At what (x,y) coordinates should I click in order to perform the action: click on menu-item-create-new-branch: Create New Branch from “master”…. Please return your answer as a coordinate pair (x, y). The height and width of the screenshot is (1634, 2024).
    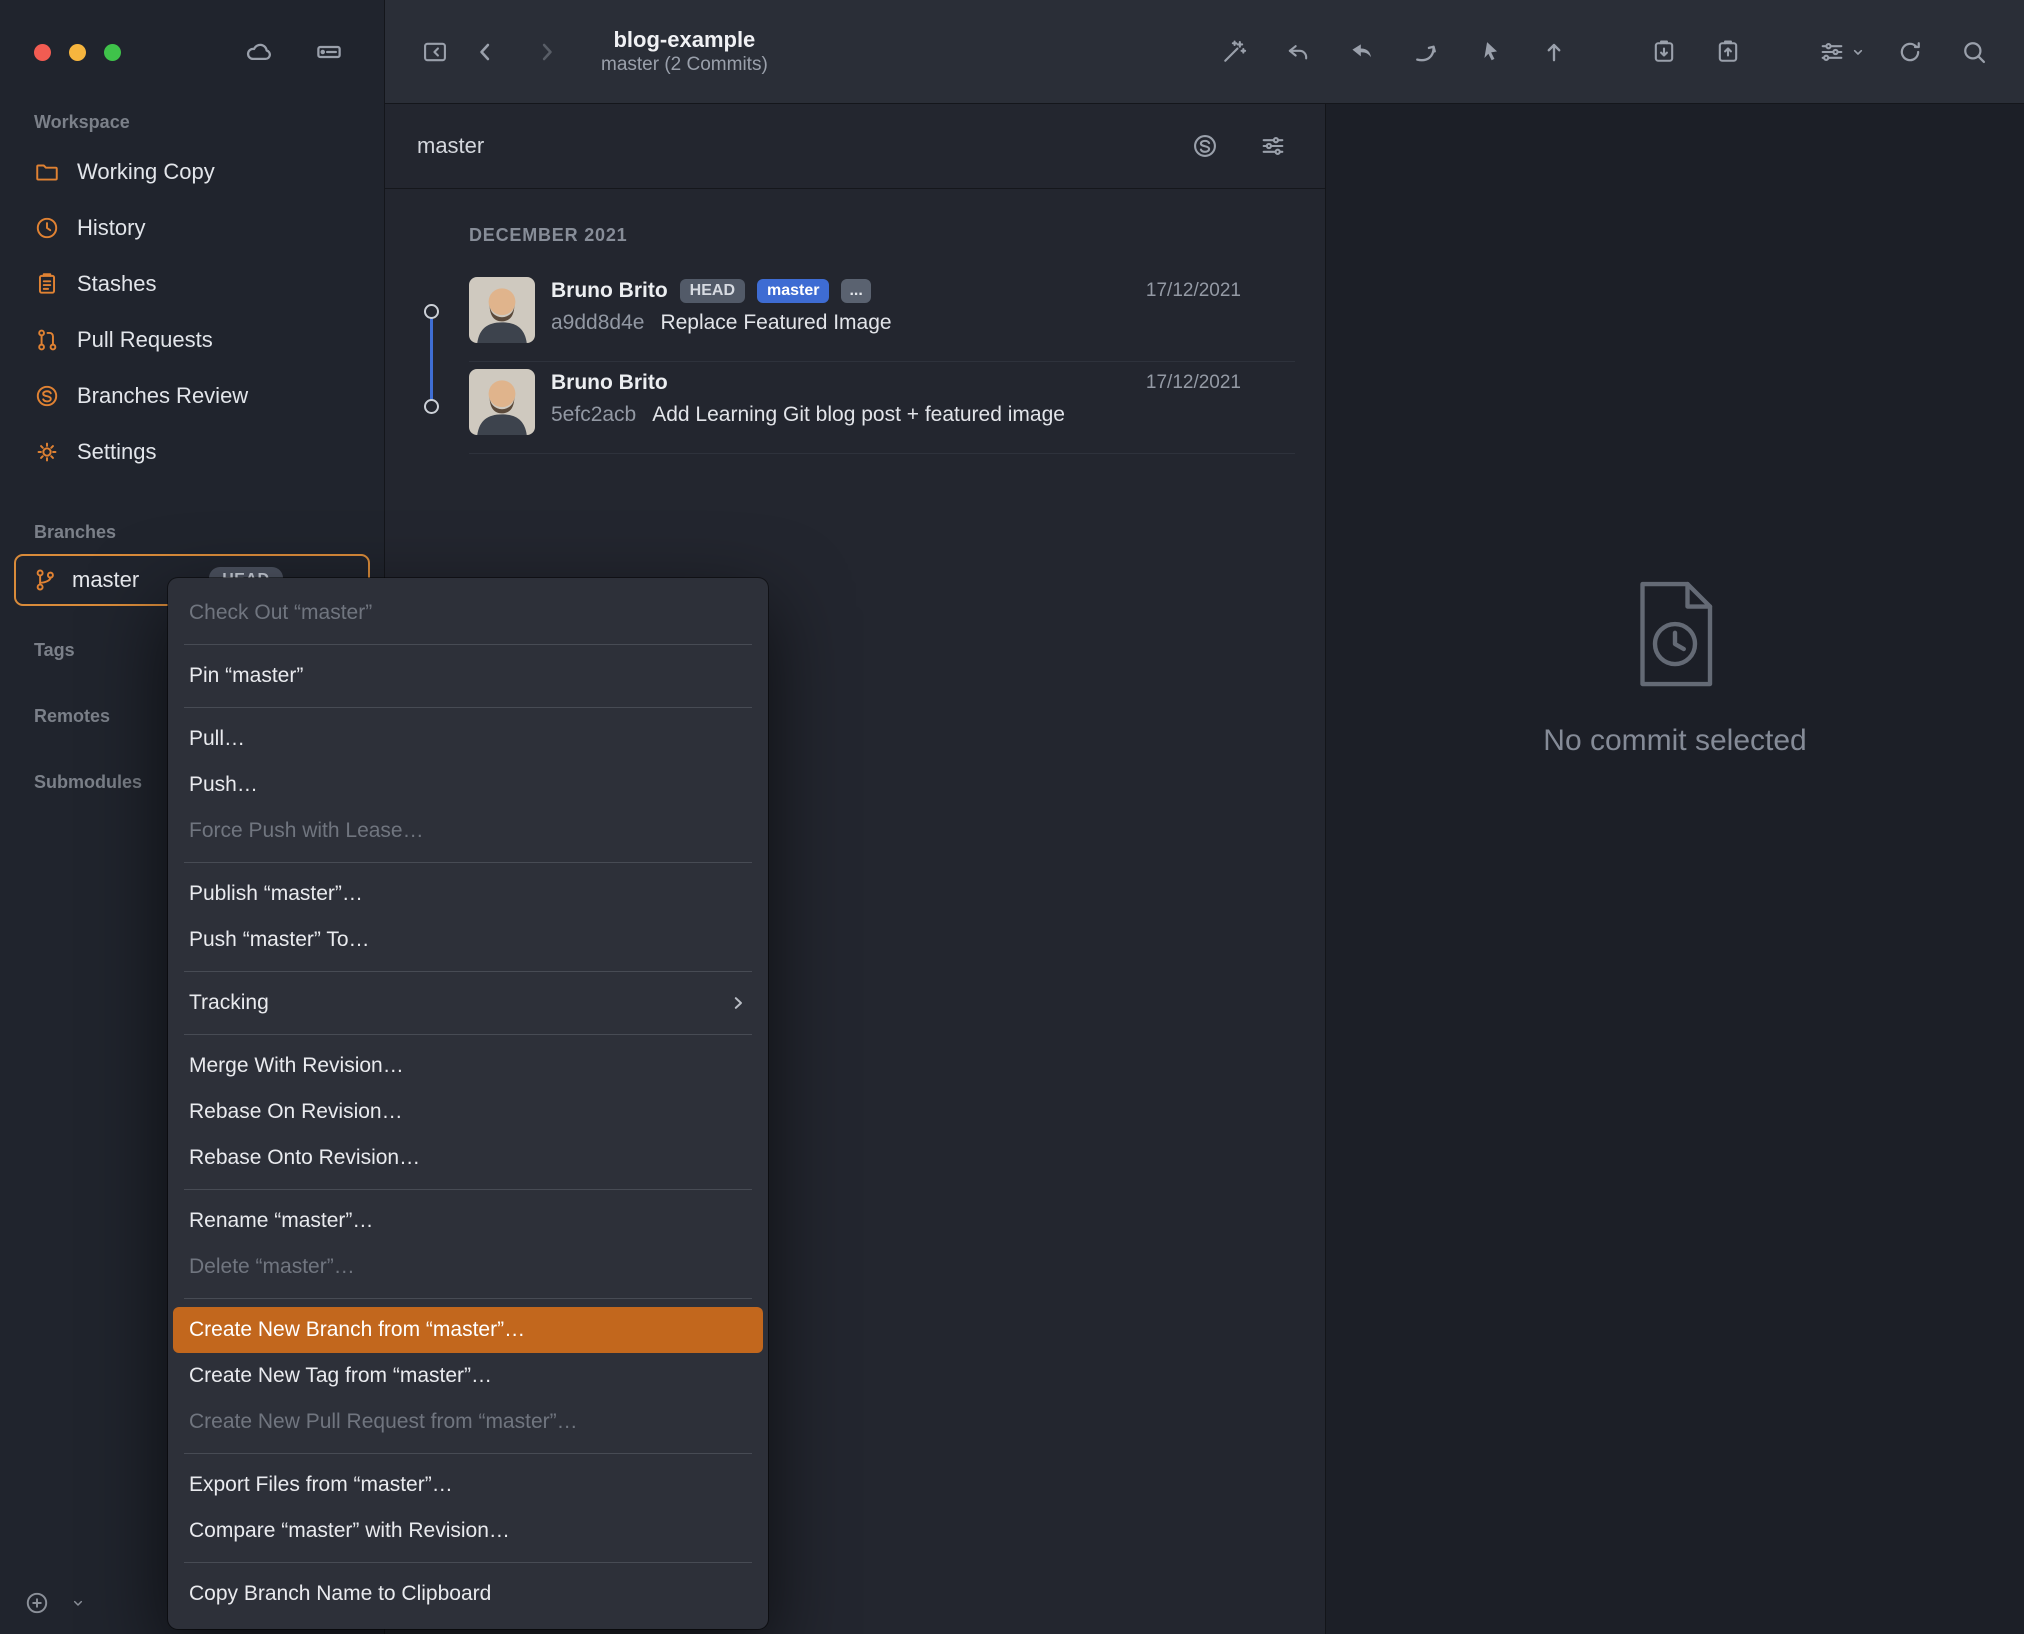
    Looking at the image, I should click on (468, 1330).